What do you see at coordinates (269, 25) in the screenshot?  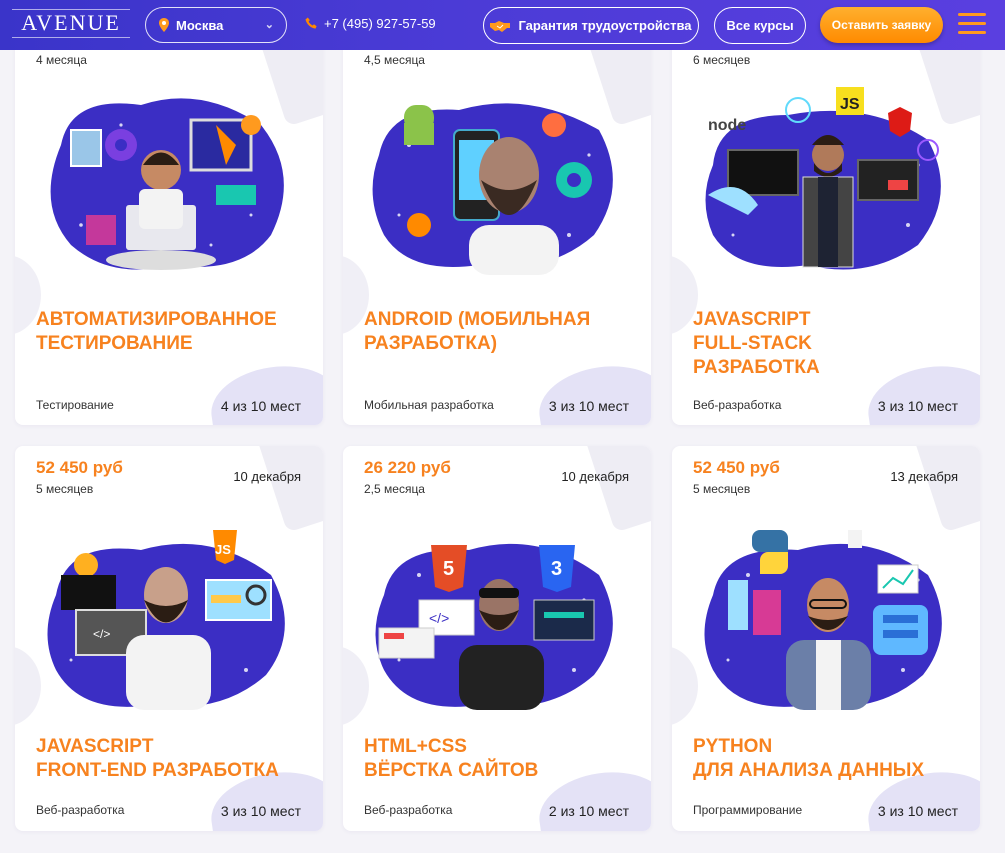 I see `chevron-down-icon: ⌄` at bounding box center [269, 25].